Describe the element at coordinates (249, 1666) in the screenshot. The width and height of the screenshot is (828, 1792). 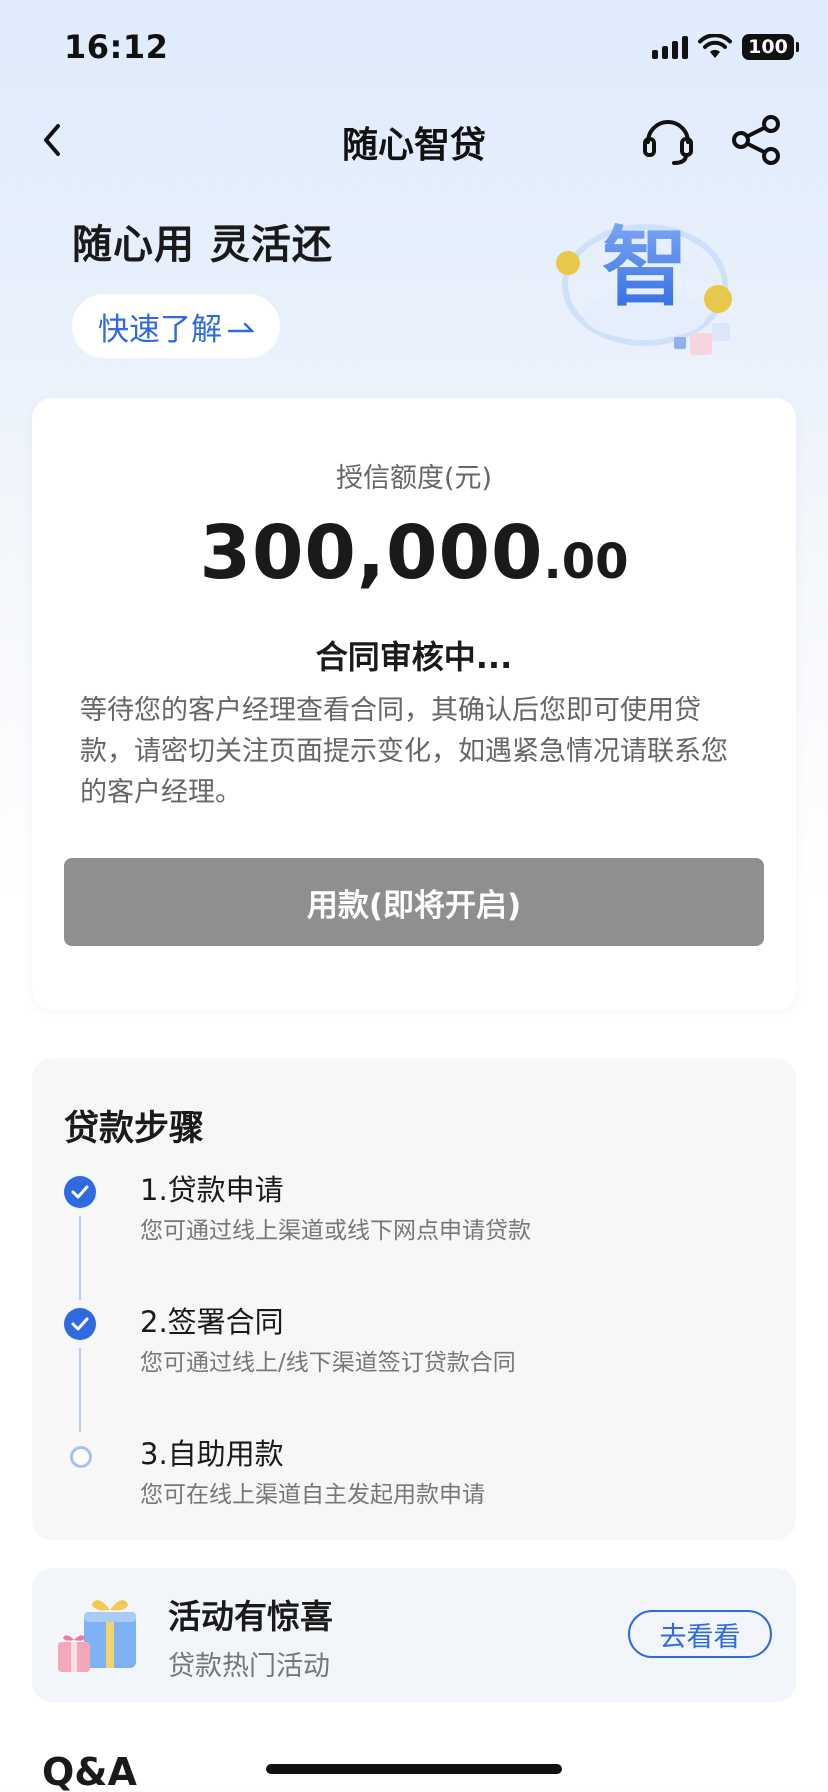
I see `promo-subtitle: 贷款热门活动` at that location.